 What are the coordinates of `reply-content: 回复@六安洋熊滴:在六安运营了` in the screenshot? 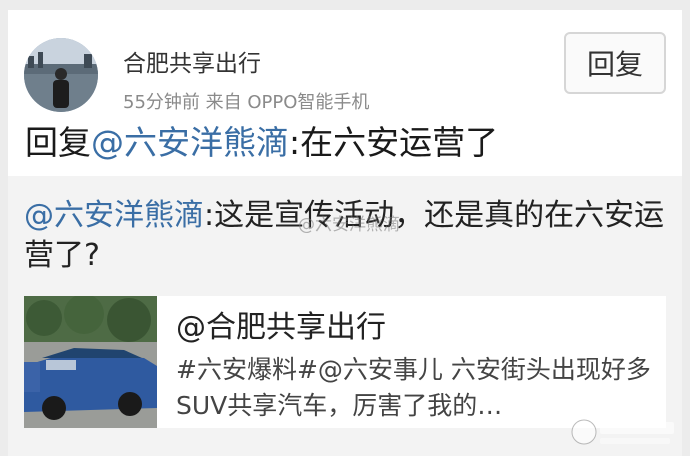 It's located at (261, 140).